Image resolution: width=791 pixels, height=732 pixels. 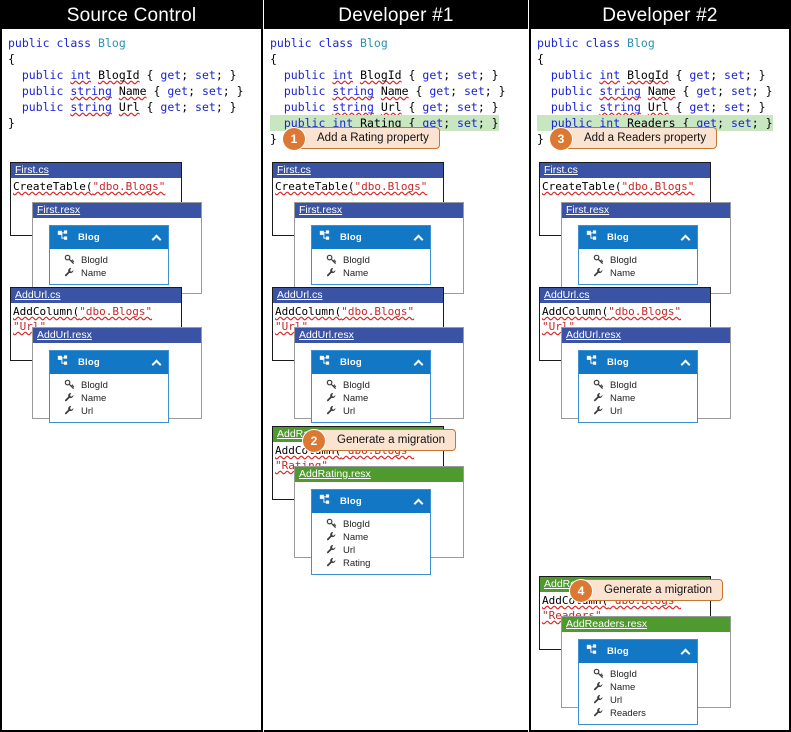 I want to click on entity-property-row: Rating, so click(x=371, y=563).